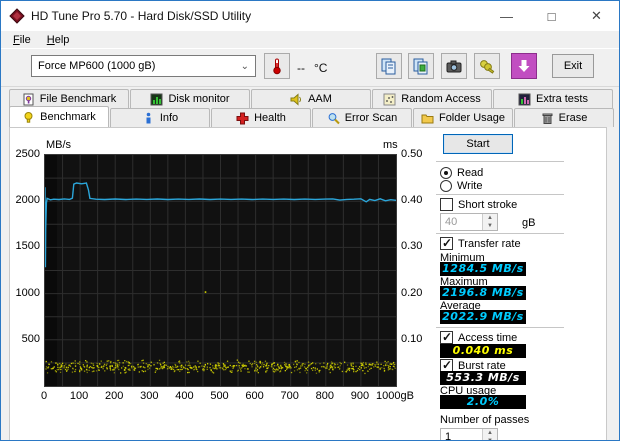 The width and height of the screenshot is (620, 441). What do you see at coordinates (596, 16) in the screenshot?
I see `close-button: ✕` at bounding box center [596, 16].